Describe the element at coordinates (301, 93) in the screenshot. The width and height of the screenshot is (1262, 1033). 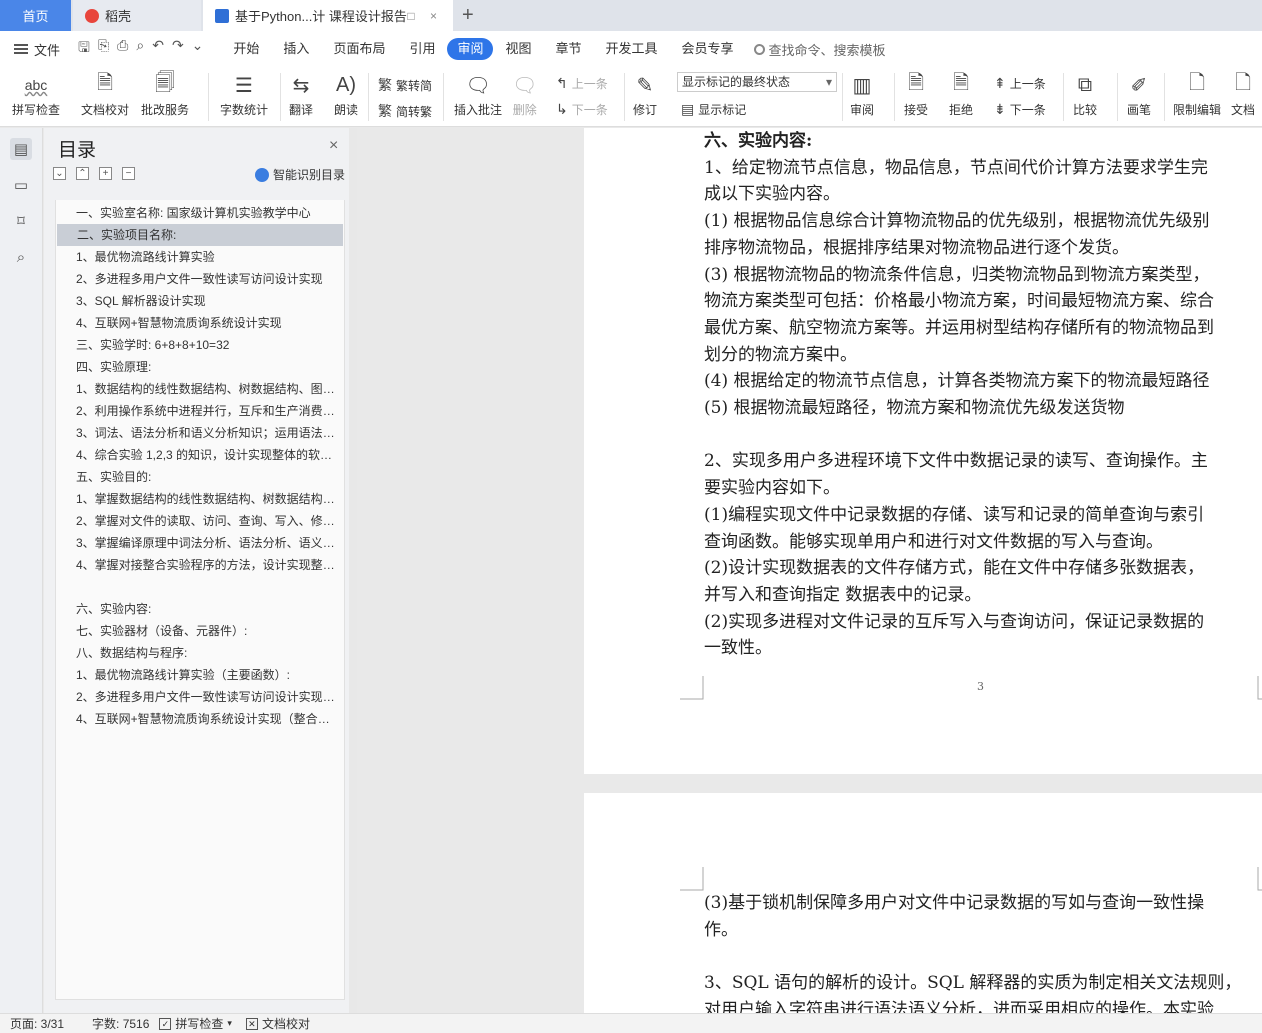
I see `translate-button: ⇆ 翻译` at that location.